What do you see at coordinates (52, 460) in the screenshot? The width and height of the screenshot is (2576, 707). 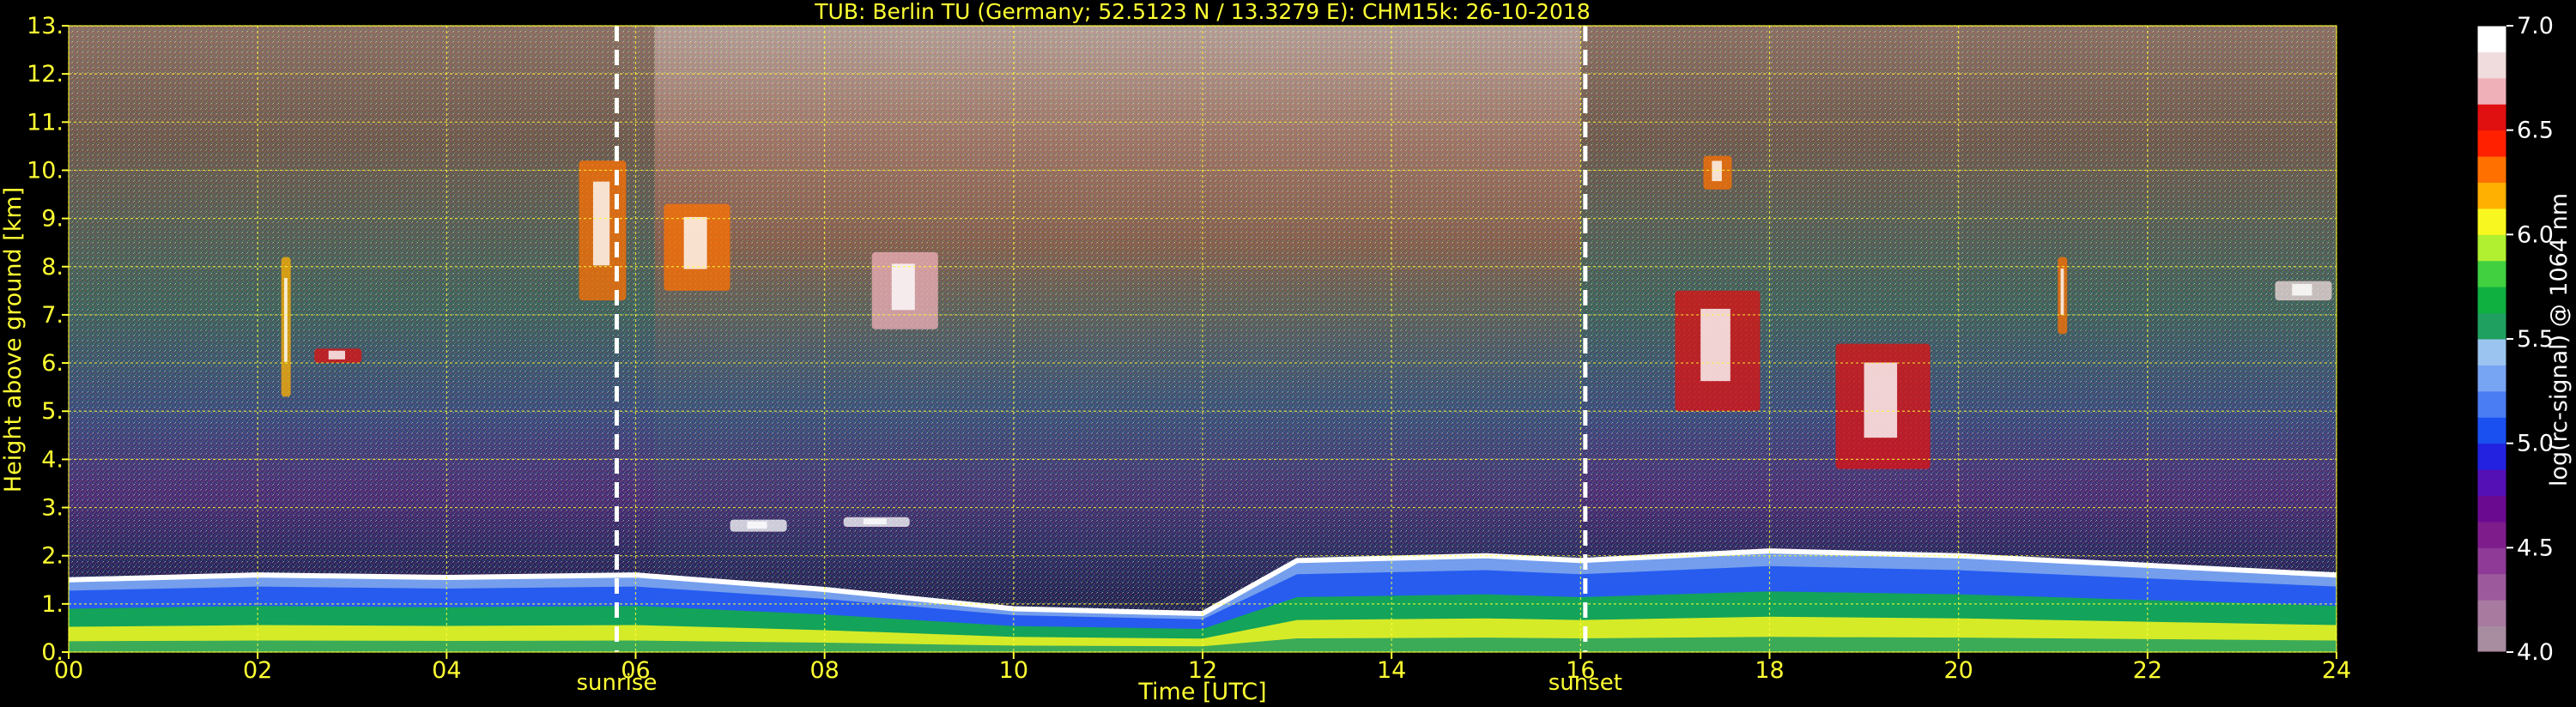 I see `y-tick-label: 4.` at bounding box center [52, 460].